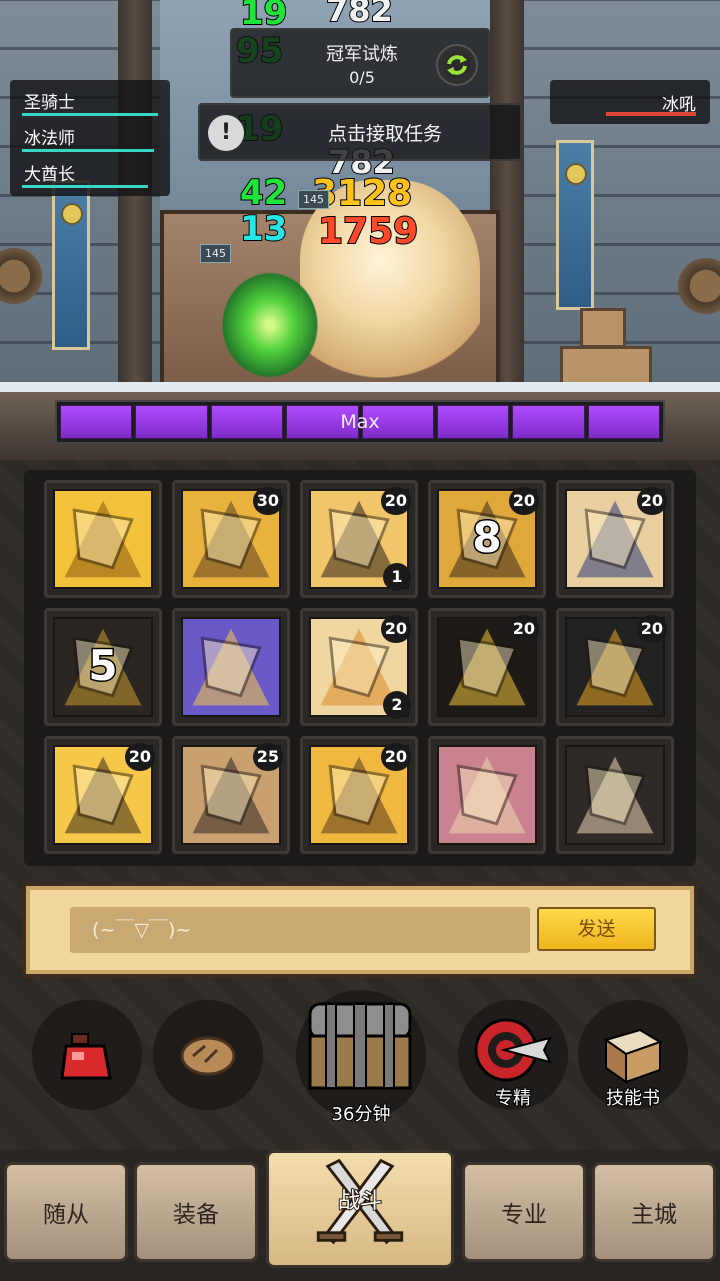  Describe the element at coordinates (360, 63) in the screenshot. I see `champion-trial-panel: 冠军试炼 0/5` at that location.